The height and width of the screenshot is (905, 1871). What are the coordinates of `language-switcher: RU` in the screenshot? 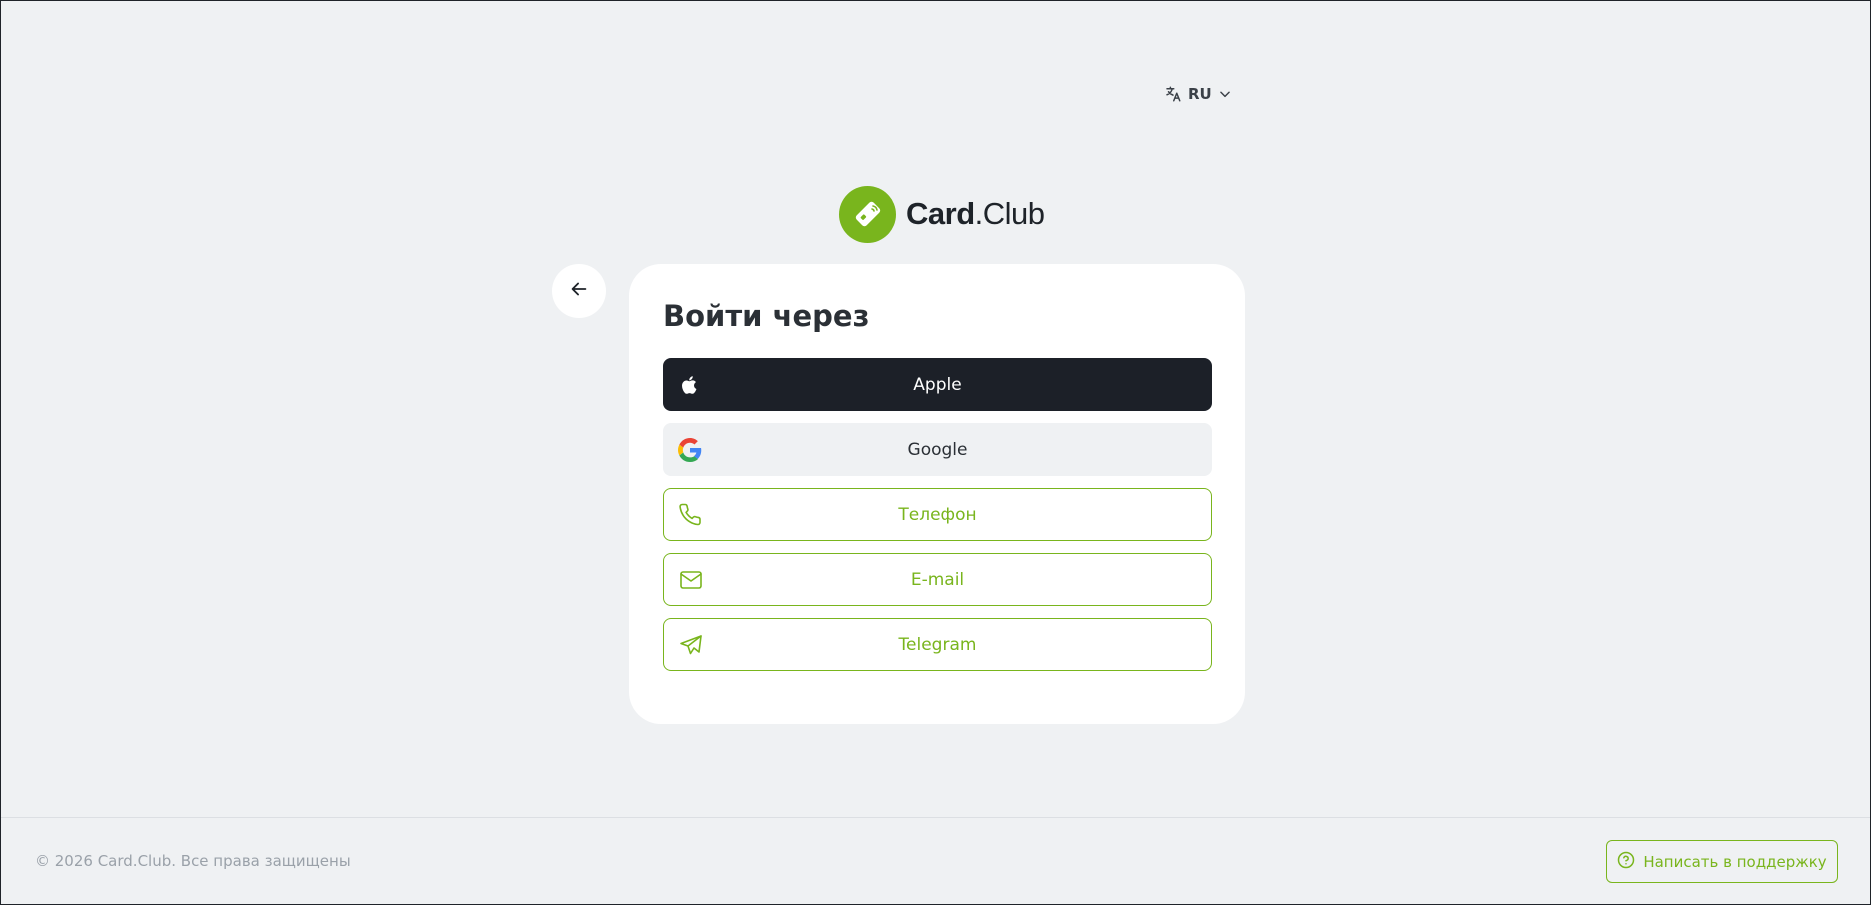 It's located at (1198, 94).